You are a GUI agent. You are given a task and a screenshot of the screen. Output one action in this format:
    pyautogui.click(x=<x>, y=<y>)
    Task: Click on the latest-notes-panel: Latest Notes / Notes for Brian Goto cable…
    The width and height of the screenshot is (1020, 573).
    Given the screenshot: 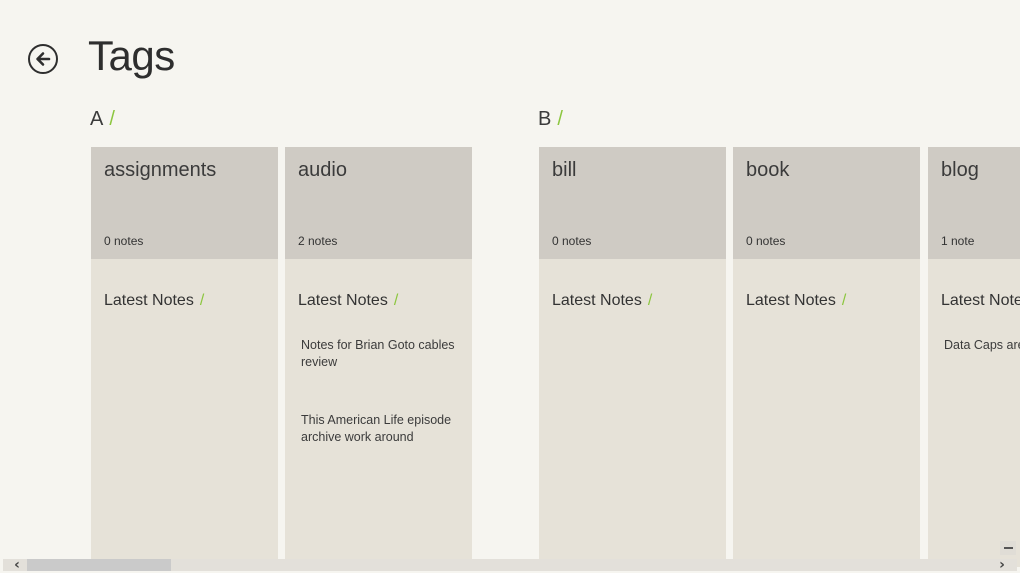 What is the action you would take?
    pyautogui.click(x=378, y=413)
    